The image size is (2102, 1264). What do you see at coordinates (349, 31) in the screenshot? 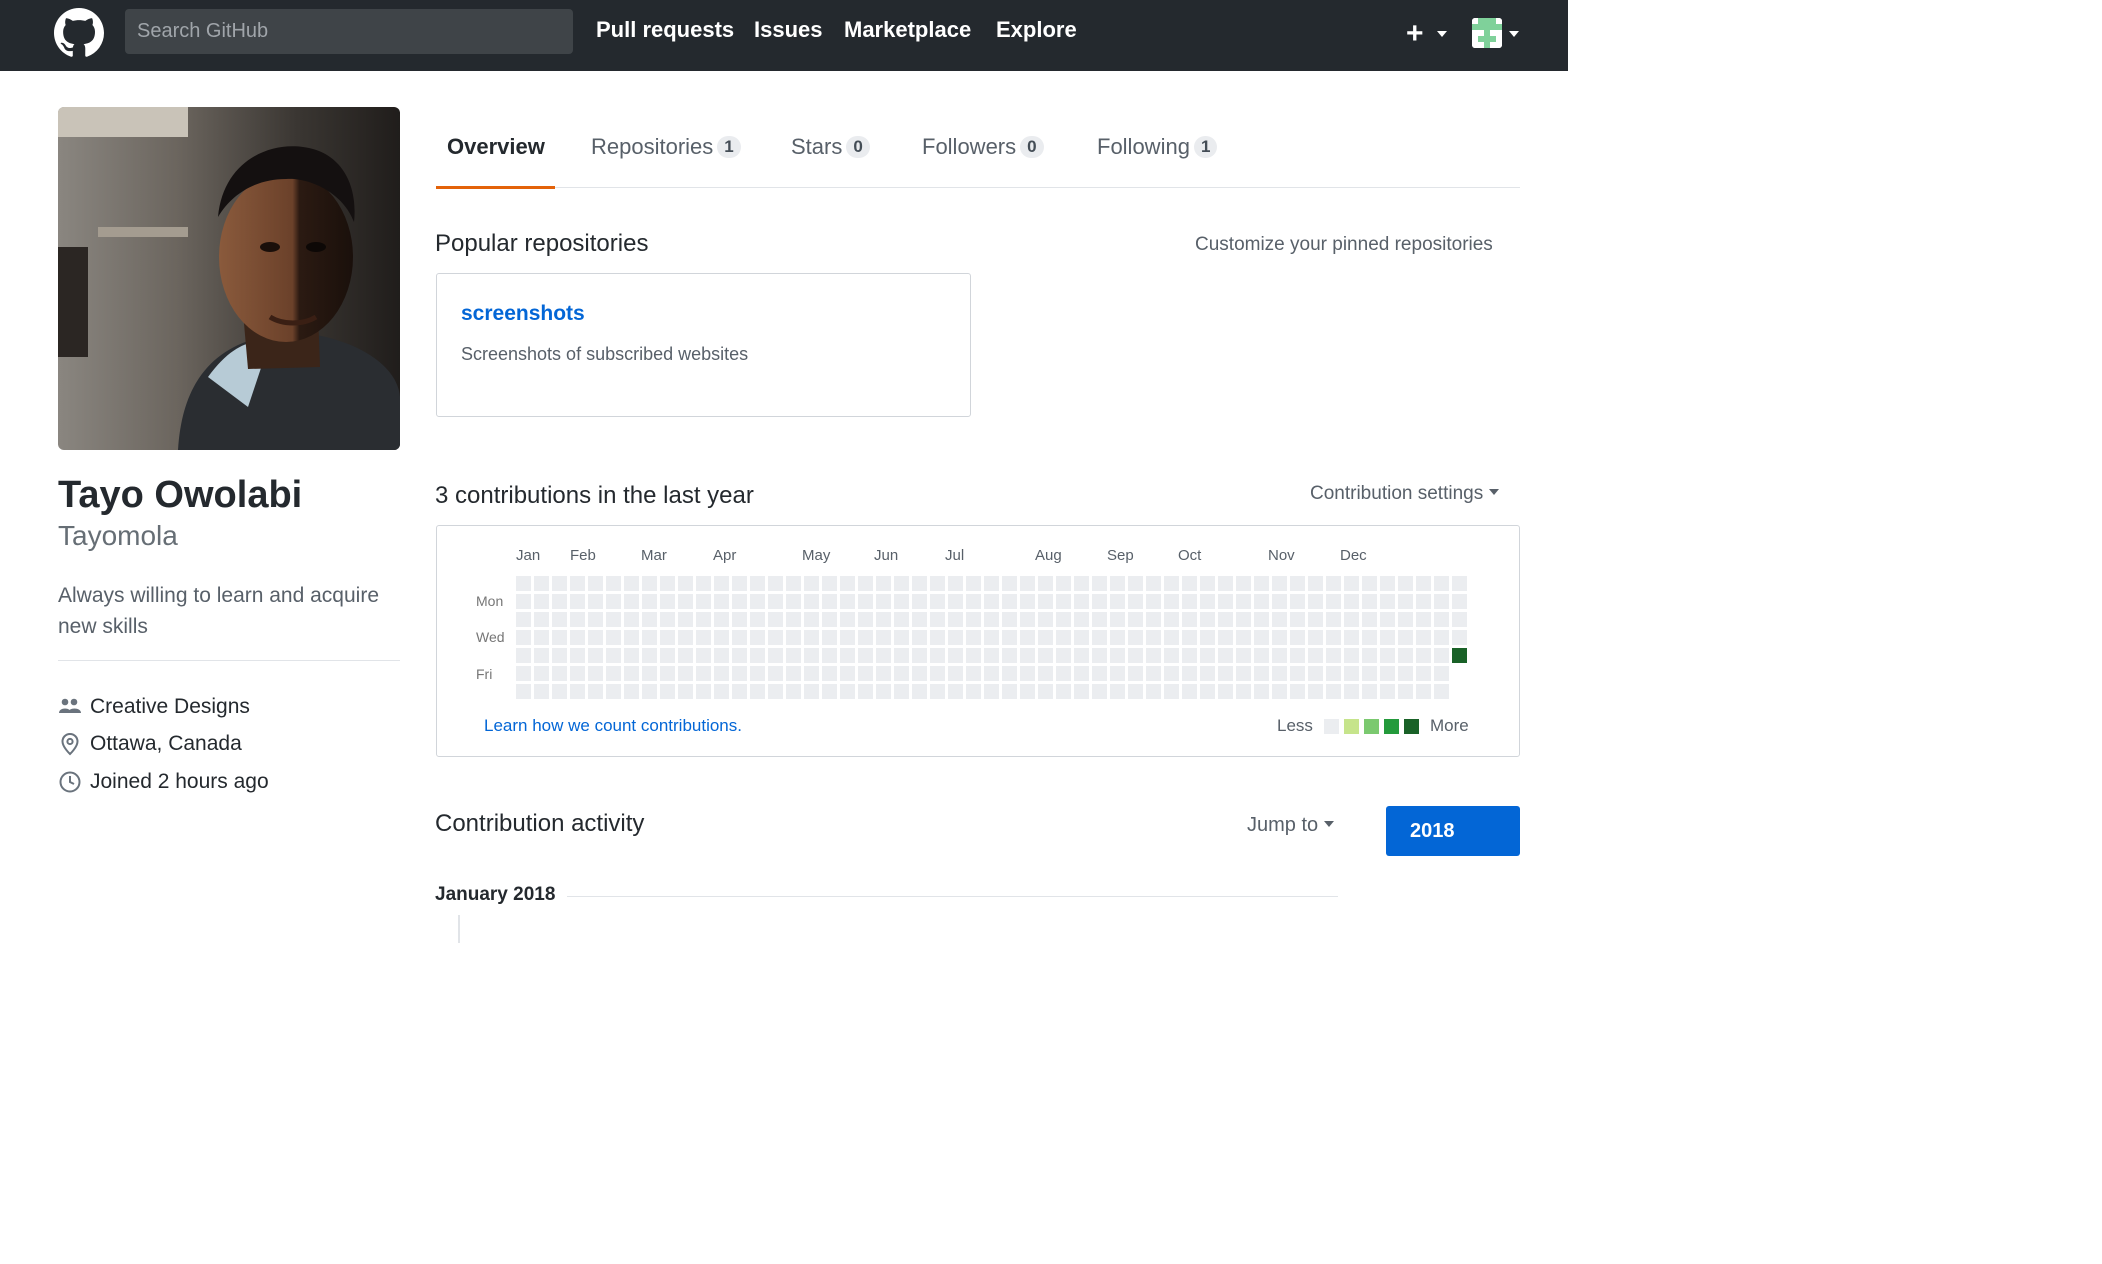
I see `search-input: Search GitHub` at bounding box center [349, 31].